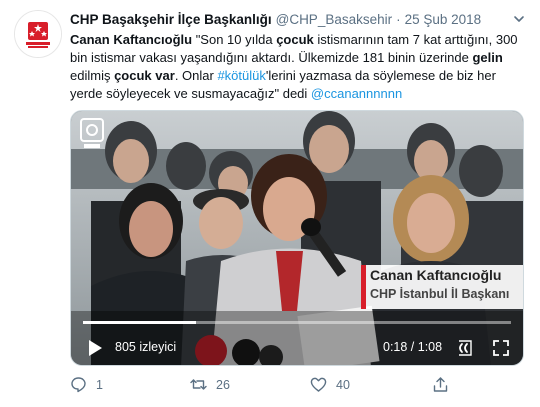  What do you see at coordinates (92, 133) in the screenshot?
I see `channel-logo` at bounding box center [92, 133].